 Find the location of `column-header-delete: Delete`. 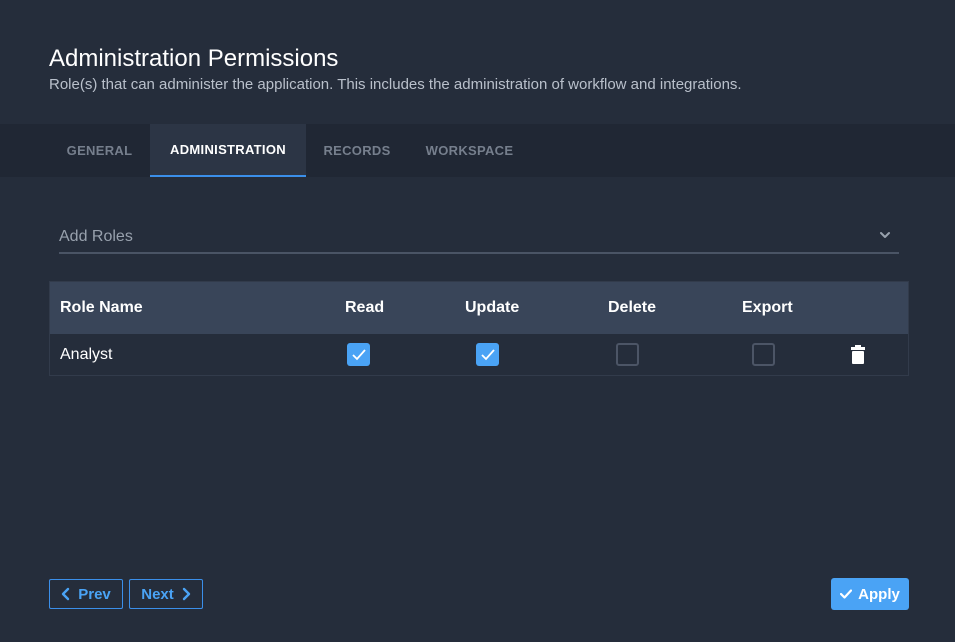

column-header-delete: Delete is located at coordinates (632, 307).